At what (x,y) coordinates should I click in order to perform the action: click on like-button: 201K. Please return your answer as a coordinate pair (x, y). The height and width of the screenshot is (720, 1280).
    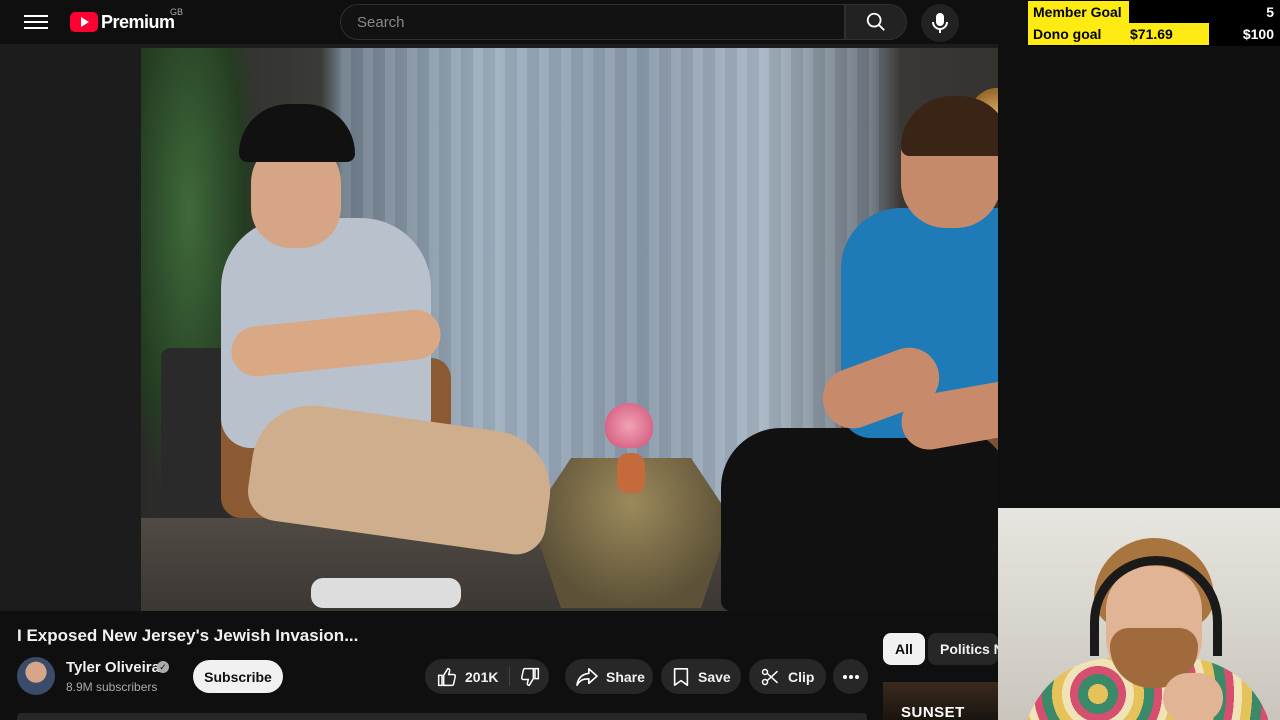
    Looking at the image, I should click on (466, 676).